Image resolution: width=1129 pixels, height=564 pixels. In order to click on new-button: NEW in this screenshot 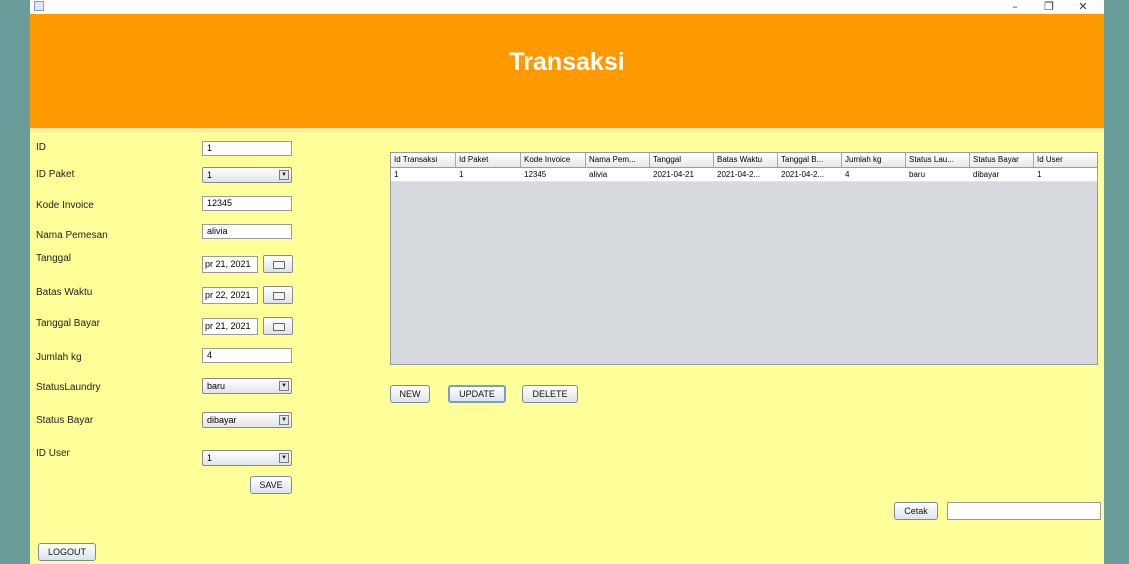, I will do `click(410, 394)`.